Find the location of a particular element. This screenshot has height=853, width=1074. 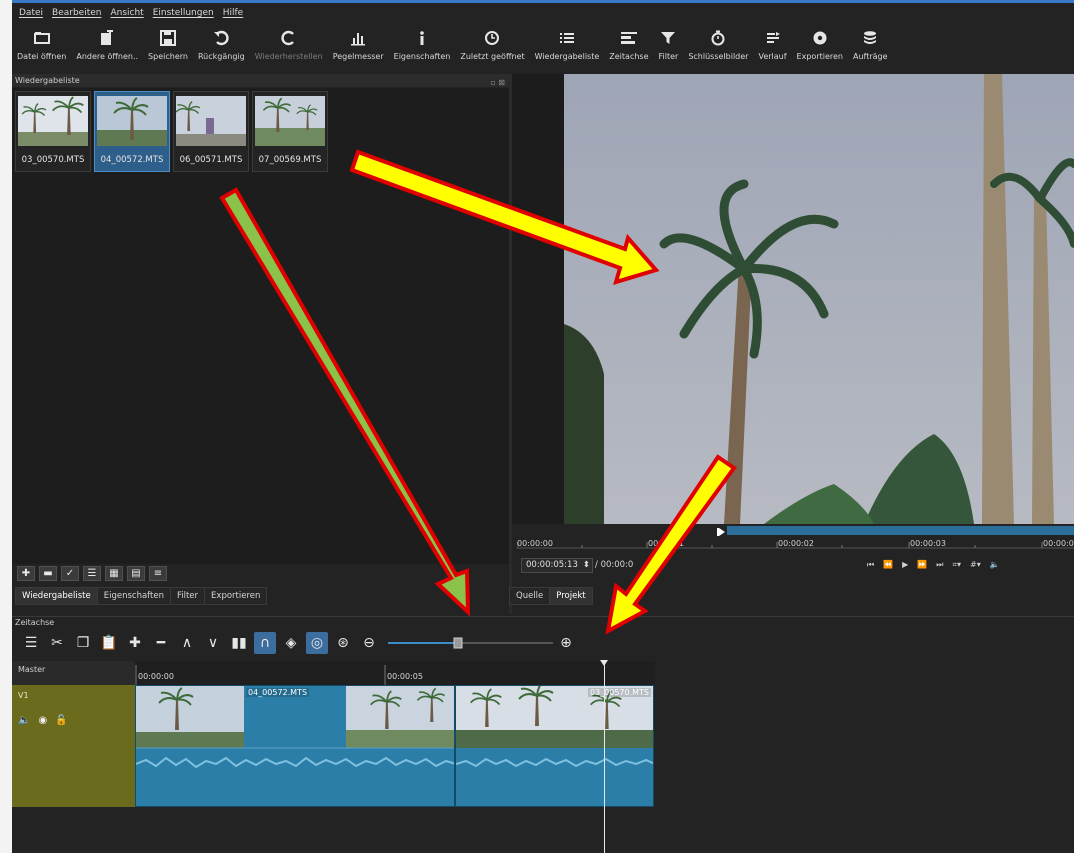

tab-properties: Eigenschaften is located at coordinates (133, 596).